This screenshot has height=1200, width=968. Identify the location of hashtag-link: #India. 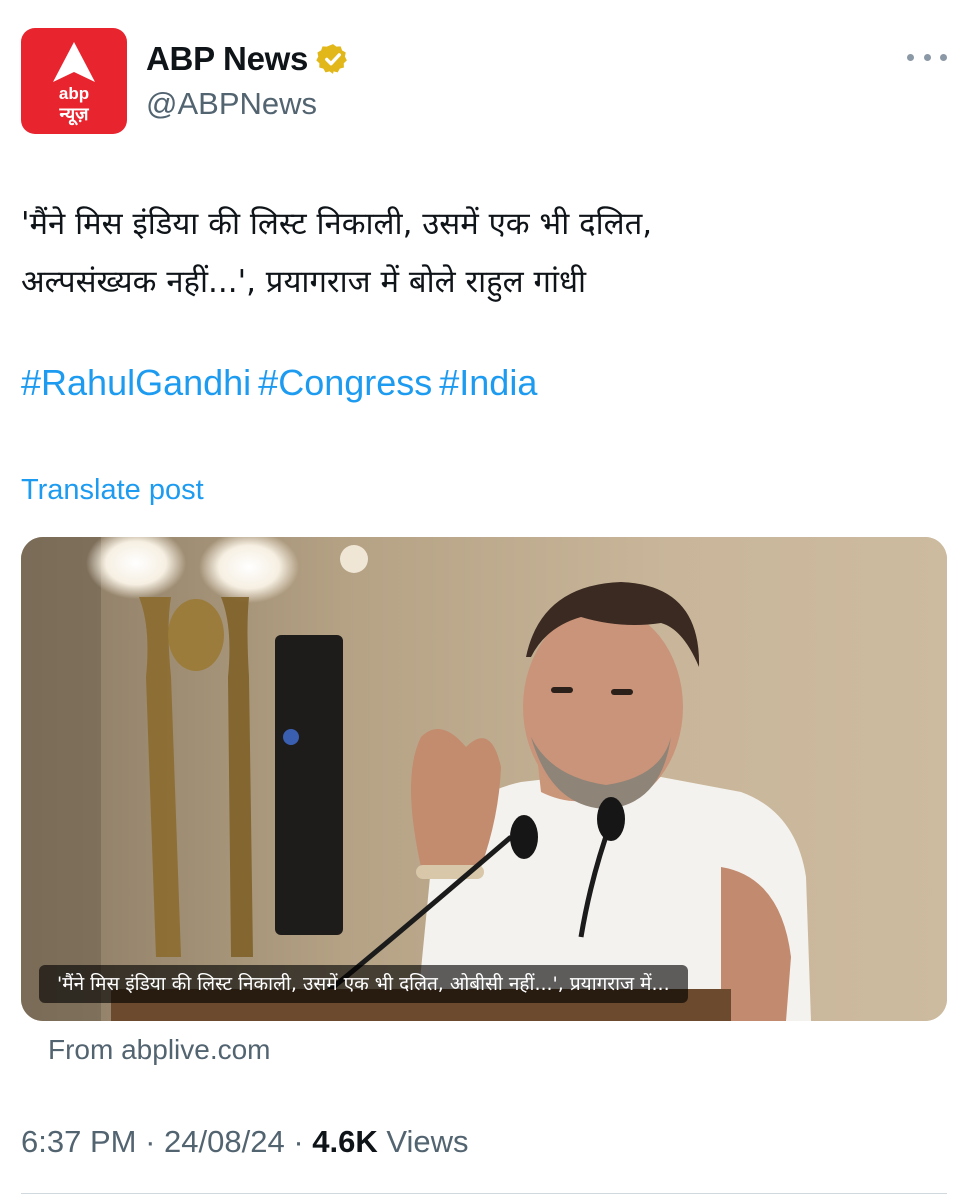
(488, 382).